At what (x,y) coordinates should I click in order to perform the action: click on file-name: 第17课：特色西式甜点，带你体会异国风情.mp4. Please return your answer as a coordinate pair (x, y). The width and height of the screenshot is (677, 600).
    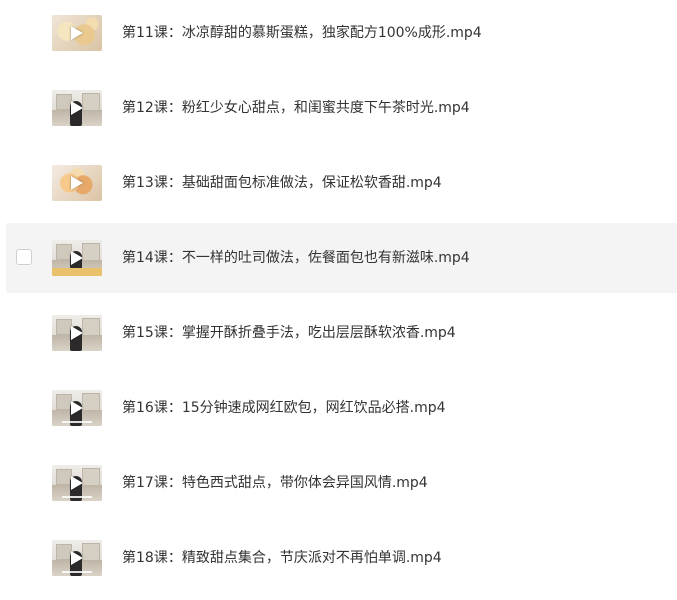
    Looking at the image, I should click on (275, 483).